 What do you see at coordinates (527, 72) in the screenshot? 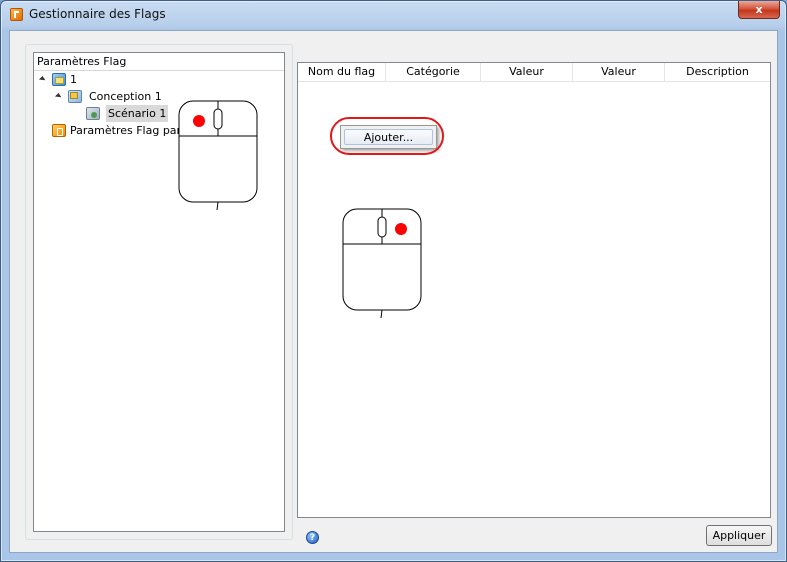
I see `column-header-value: Valeur` at bounding box center [527, 72].